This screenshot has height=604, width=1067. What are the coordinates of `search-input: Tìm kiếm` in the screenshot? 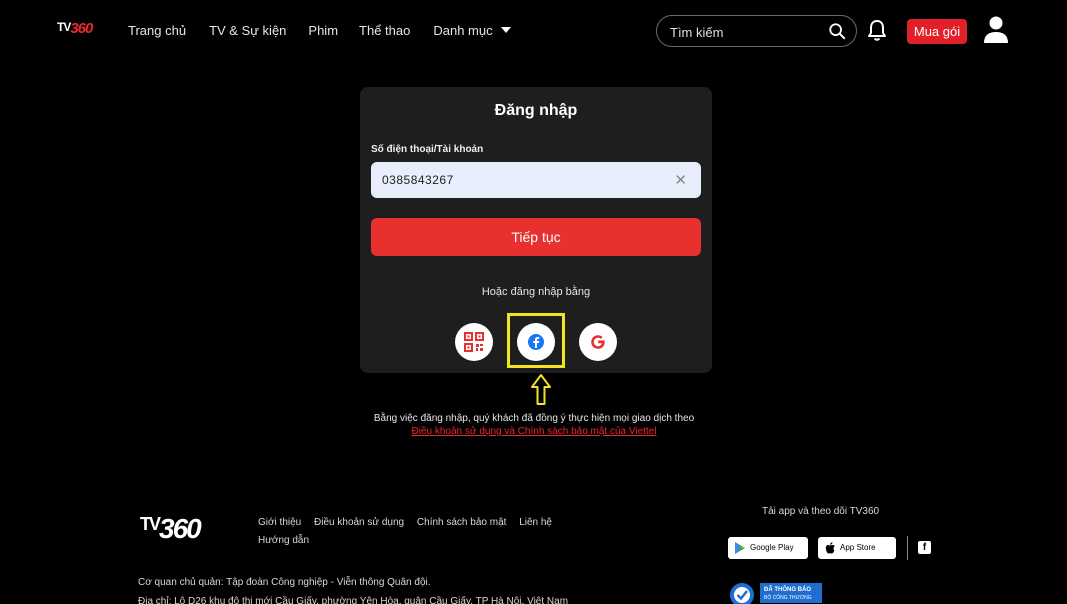 It's located at (756, 31).